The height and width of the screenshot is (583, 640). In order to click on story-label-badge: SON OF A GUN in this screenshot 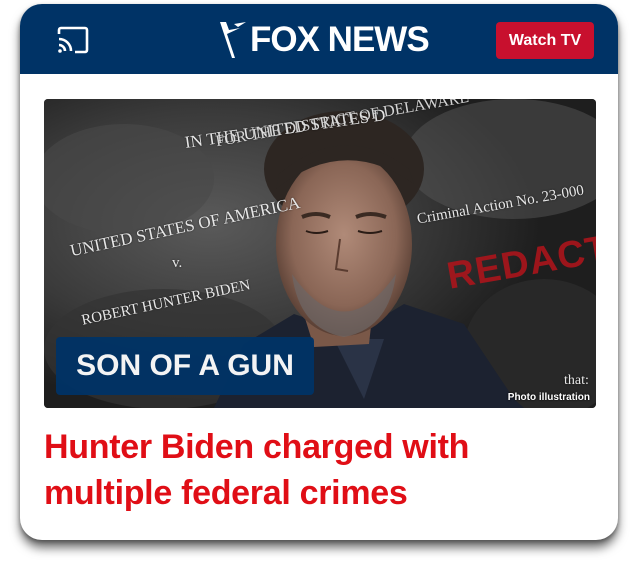, I will do `click(185, 366)`.